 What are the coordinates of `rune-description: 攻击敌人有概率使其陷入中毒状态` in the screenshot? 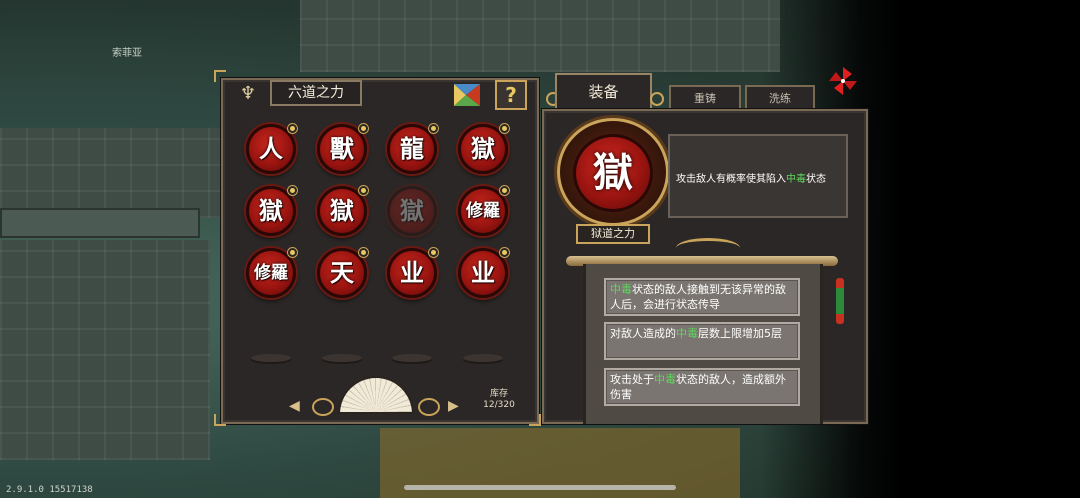 It's located at (751, 179).